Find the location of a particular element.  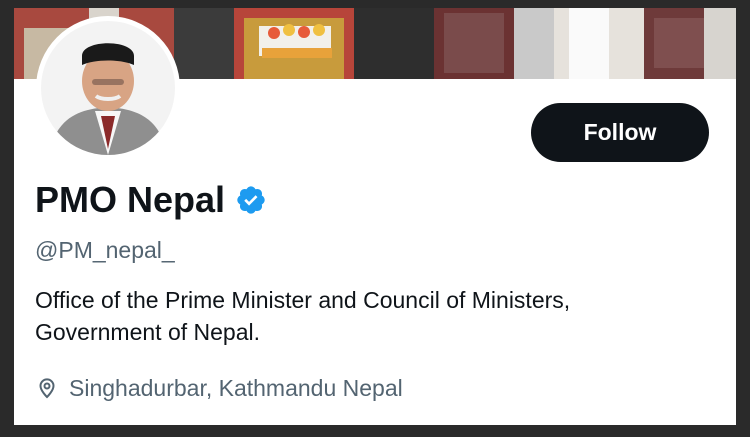

profile-location: Singhadurbar, Kathmandu Nepal is located at coordinates (236, 388).